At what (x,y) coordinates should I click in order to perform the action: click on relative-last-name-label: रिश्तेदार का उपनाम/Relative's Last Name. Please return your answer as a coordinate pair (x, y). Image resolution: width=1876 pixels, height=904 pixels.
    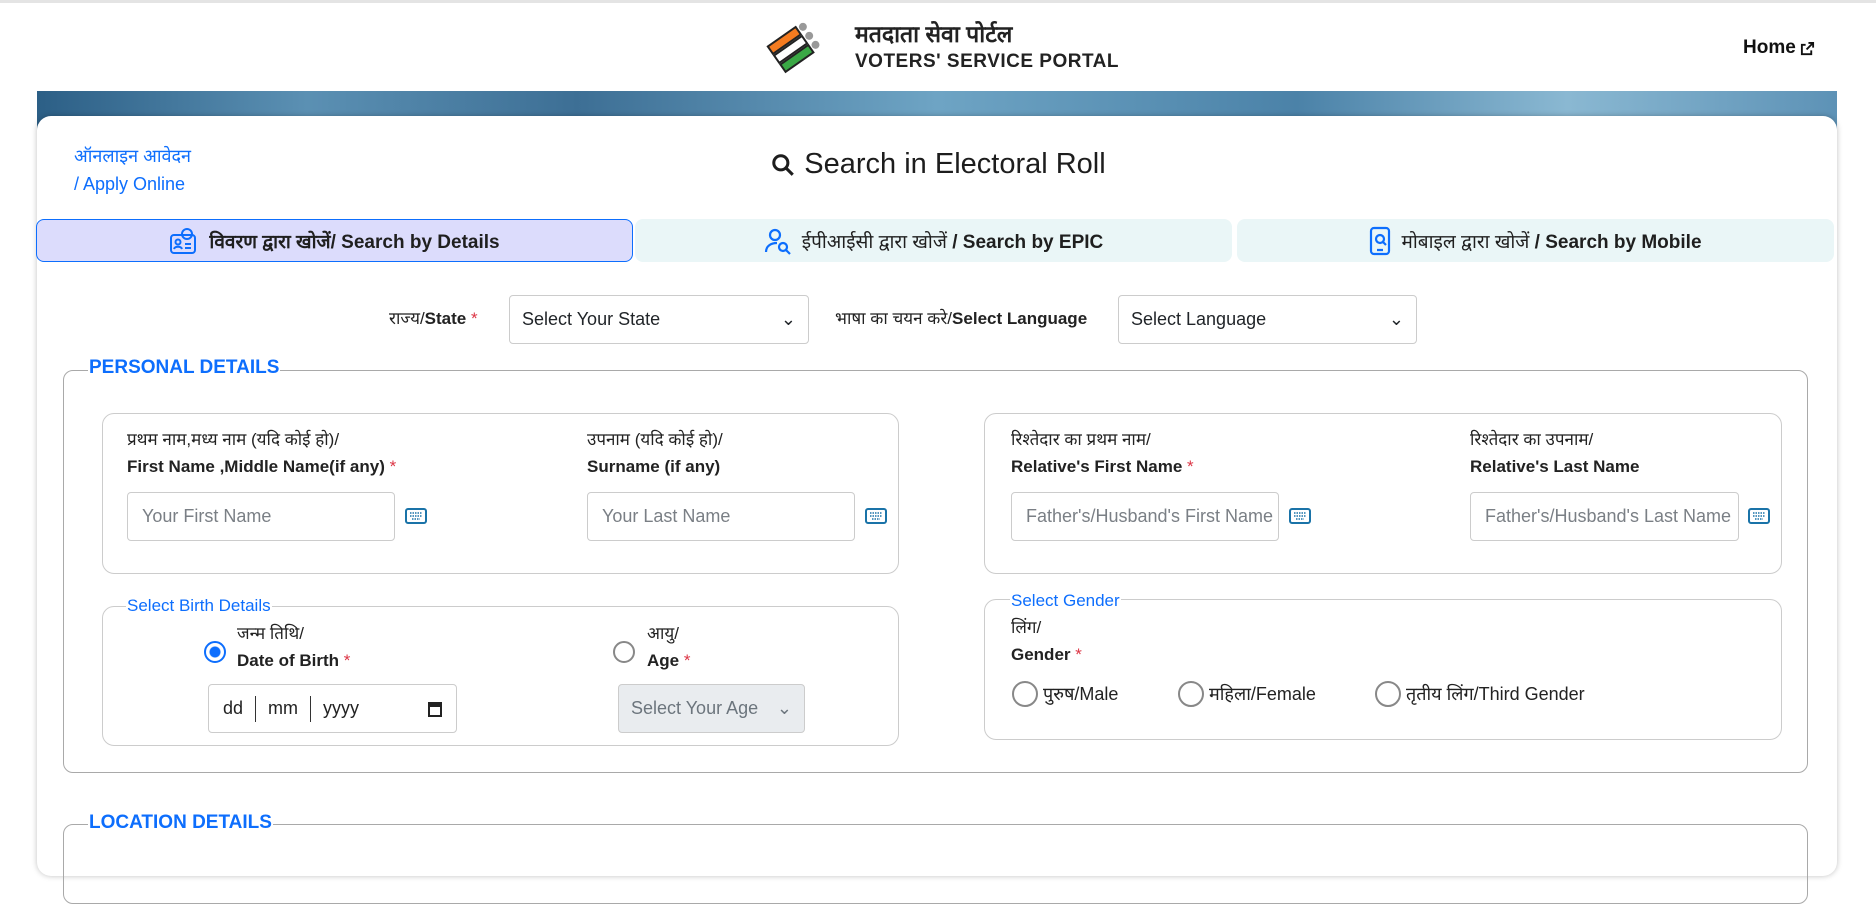
    Looking at the image, I should click on (1555, 453).